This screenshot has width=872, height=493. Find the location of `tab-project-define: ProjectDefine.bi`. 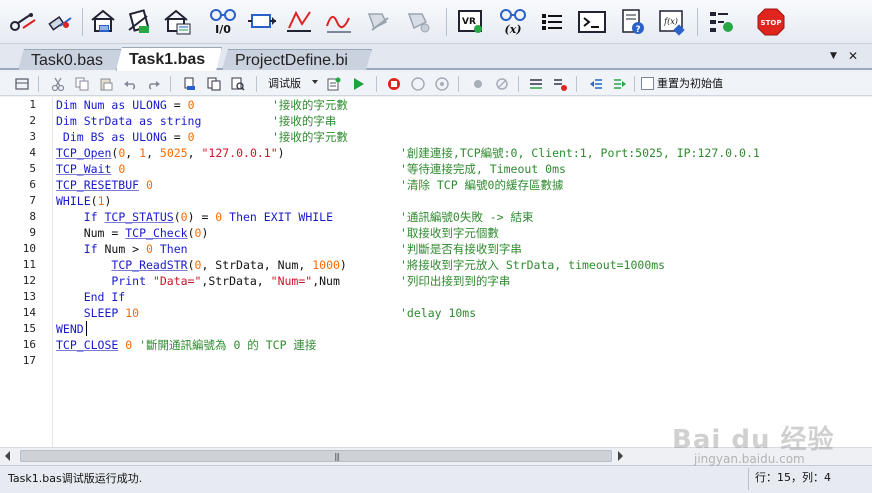

tab-project-define: ProjectDefine.bi is located at coordinates (297, 59).